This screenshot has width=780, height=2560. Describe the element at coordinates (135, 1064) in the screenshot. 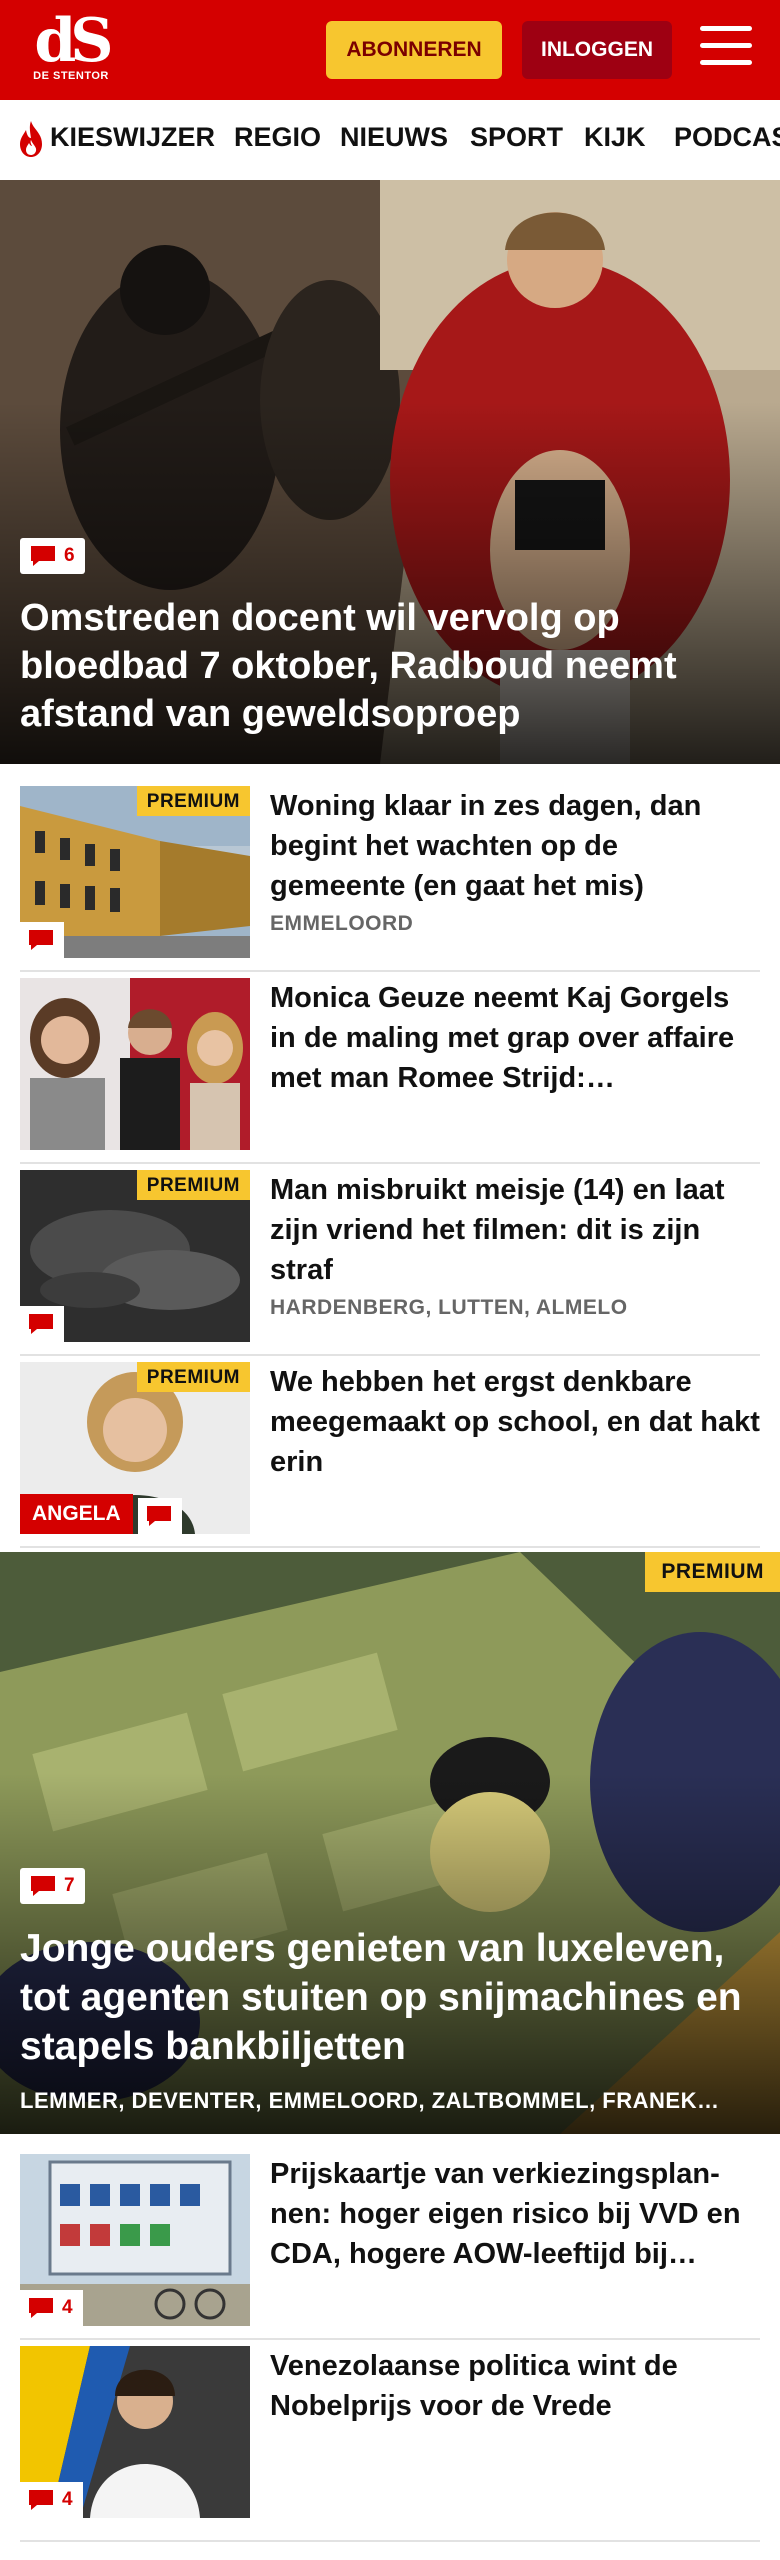

I see `article-thumbnail` at that location.